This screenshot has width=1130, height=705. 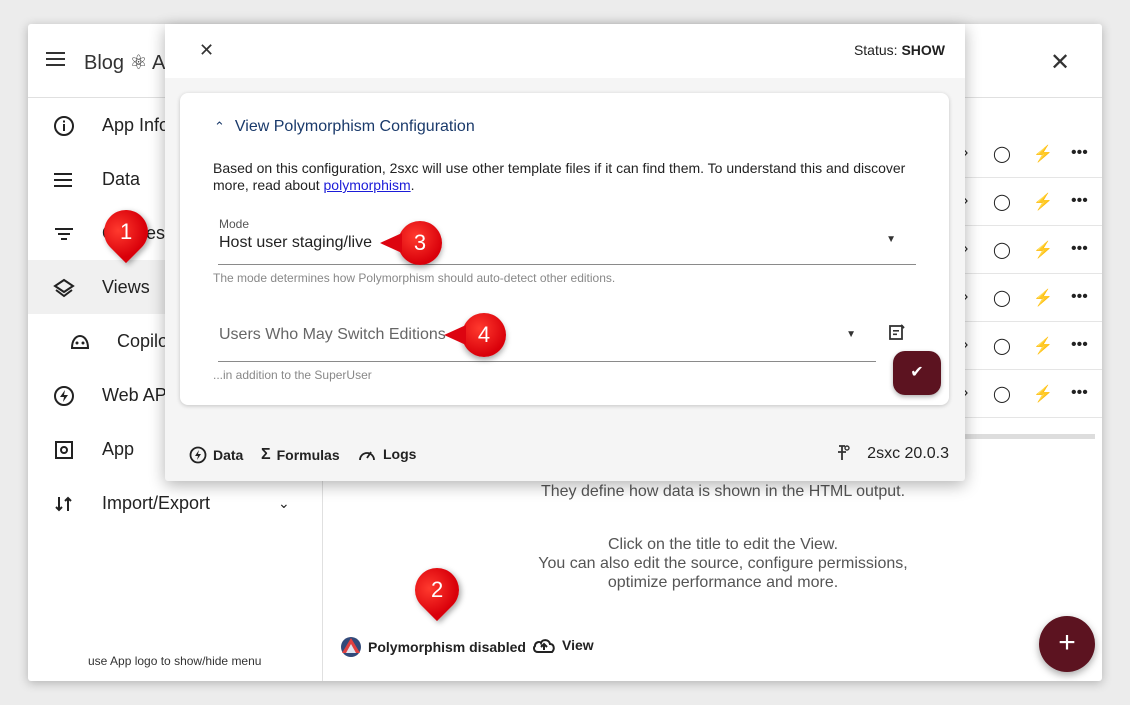 I want to click on empty-state-hint: Click on the title to edit the View., so click(x=723, y=544).